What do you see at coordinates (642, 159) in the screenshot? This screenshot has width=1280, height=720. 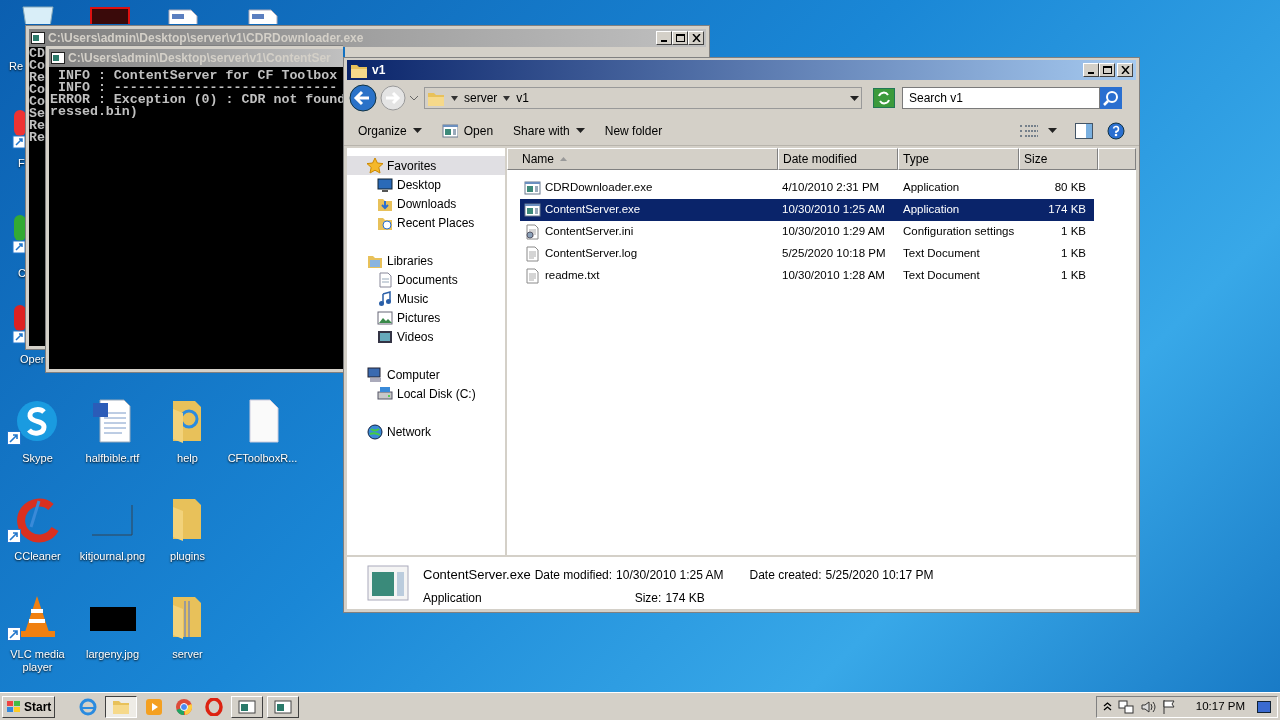 I see `column-header: Name` at bounding box center [642, 159].